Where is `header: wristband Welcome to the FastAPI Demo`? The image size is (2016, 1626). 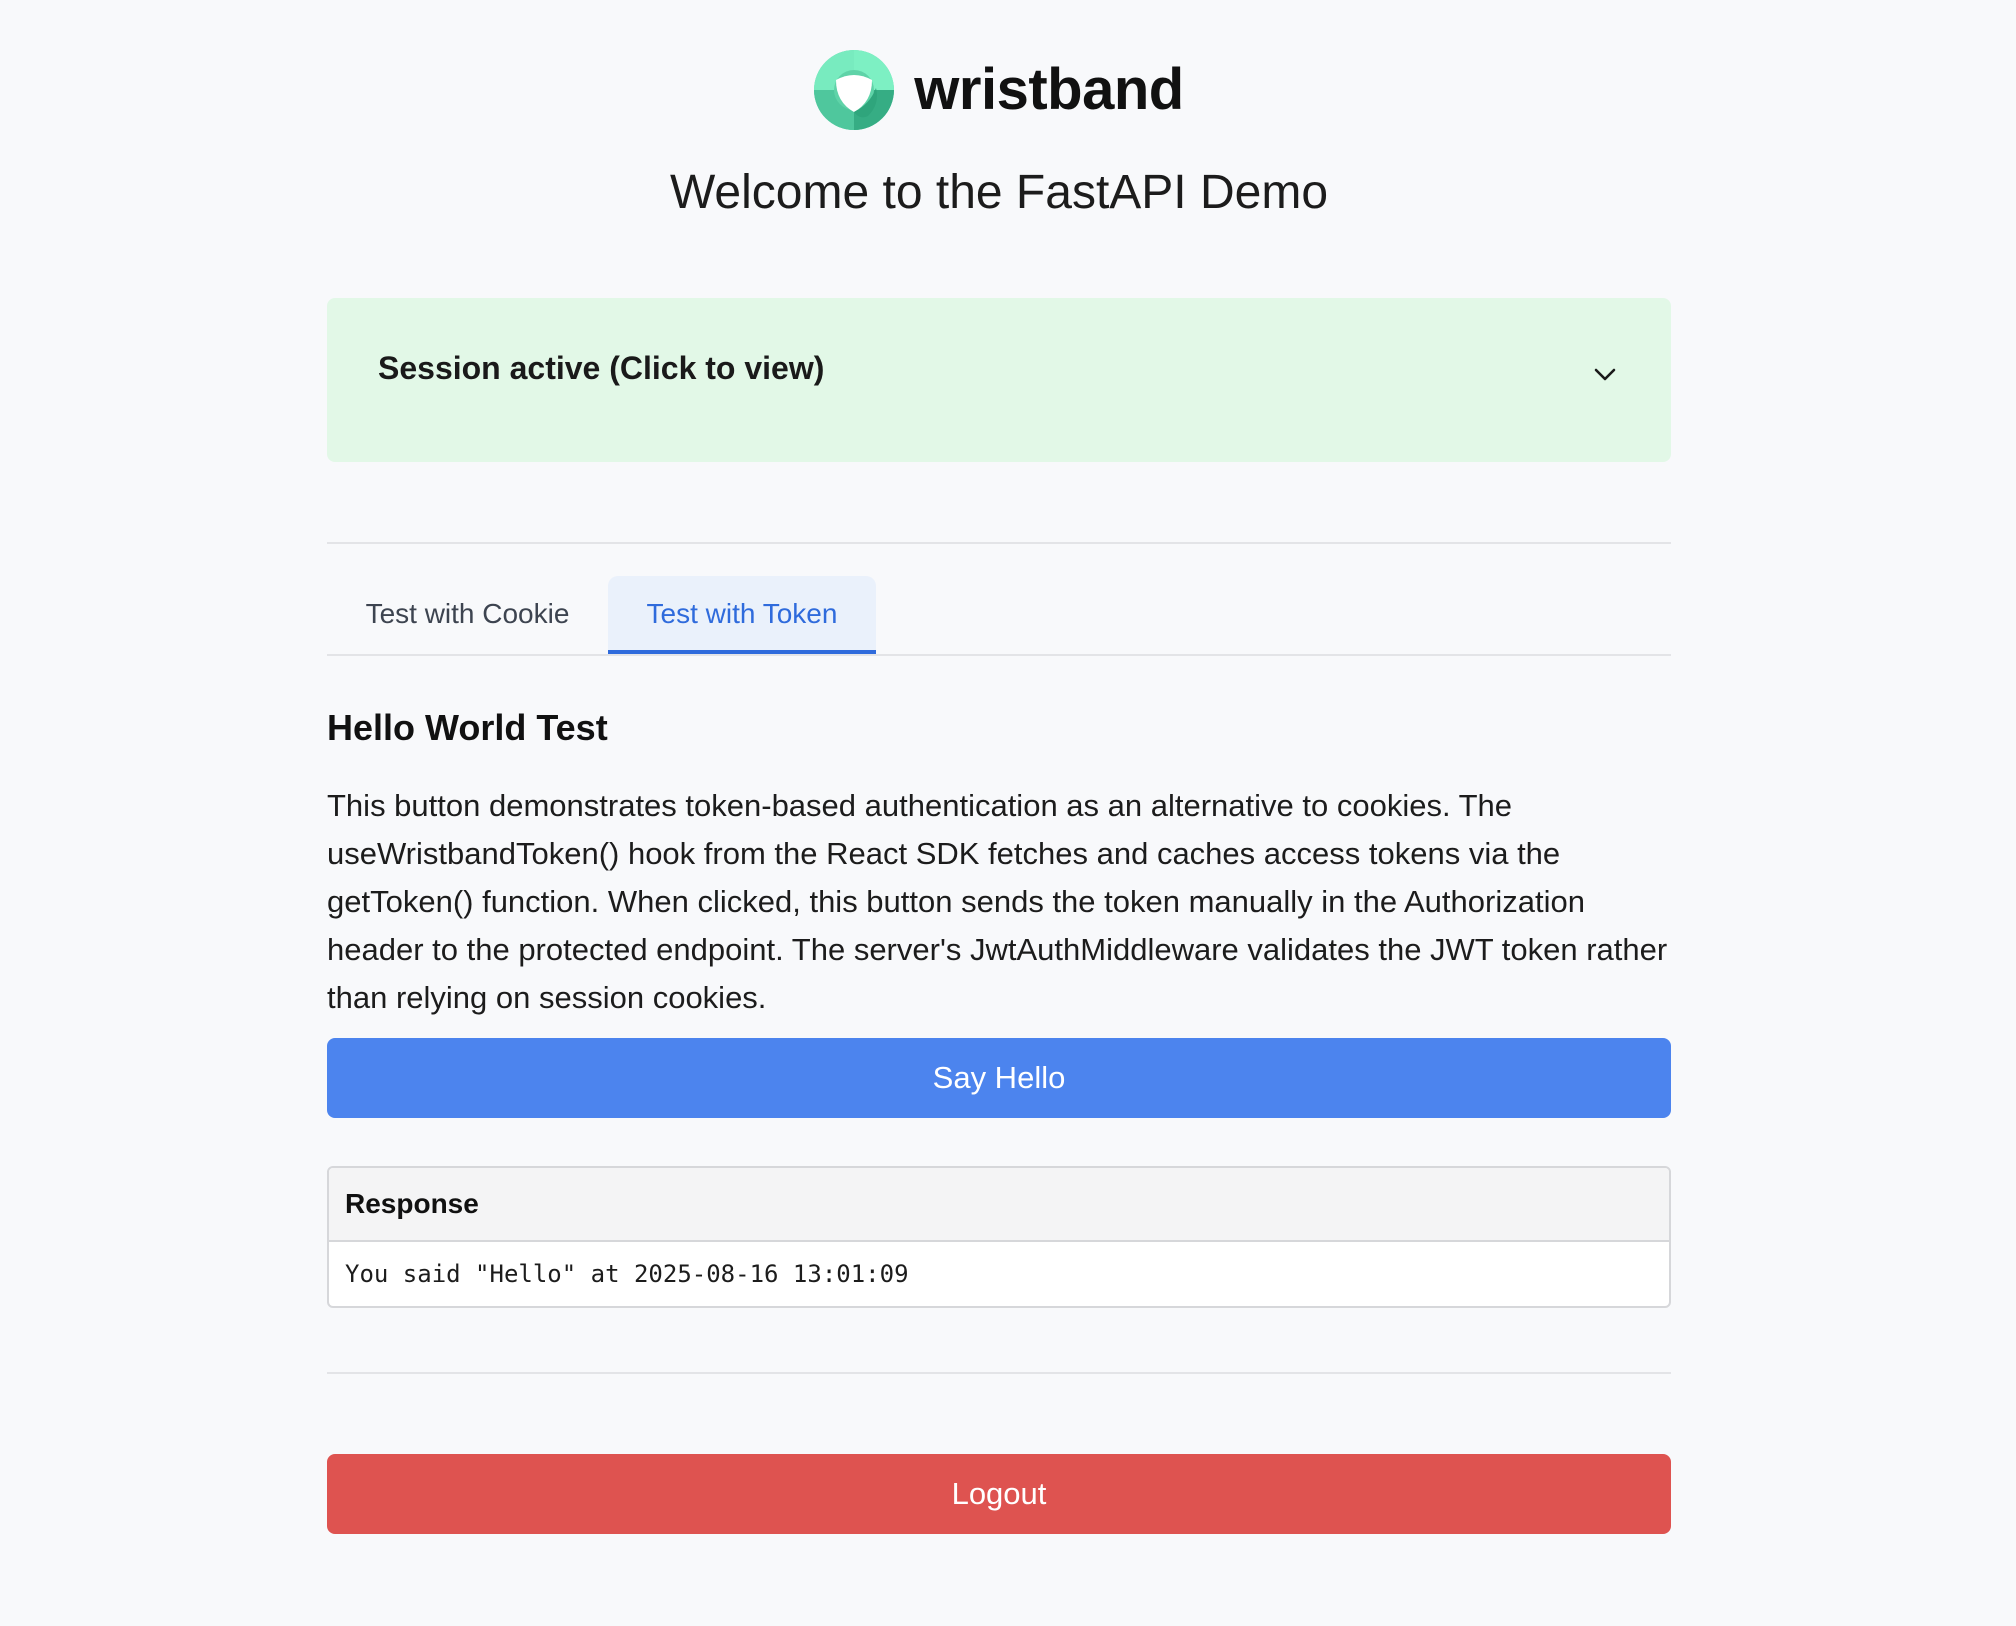 header: wristband Welcome to the FastAPI Demo is located at coordinates (999, 135).